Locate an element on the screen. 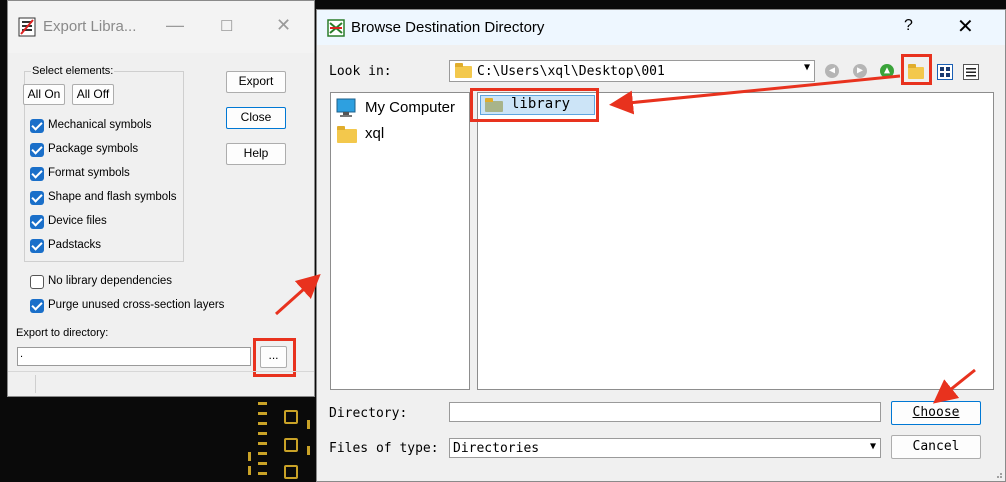  arrow-to-choose-button is located at coordinates (954, 386).